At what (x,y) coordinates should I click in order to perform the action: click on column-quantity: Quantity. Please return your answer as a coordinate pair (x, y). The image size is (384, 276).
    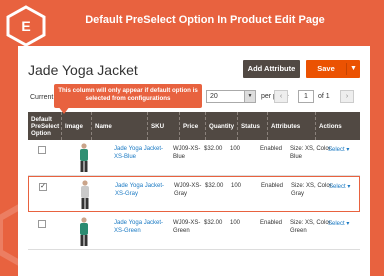
    Looking at the image, I should click on (222, 126).